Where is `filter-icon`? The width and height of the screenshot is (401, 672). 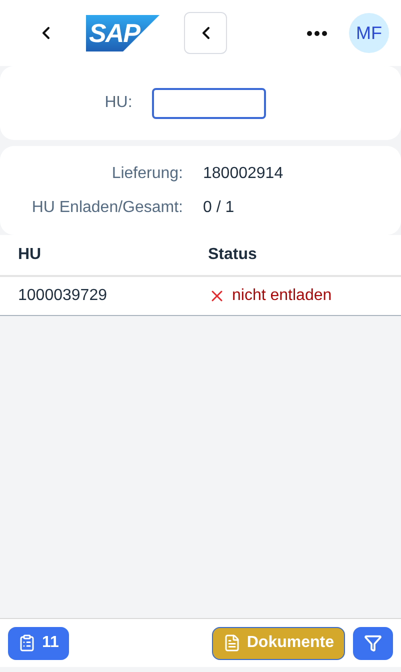 filter-icon is located at coordinates (373, 643).